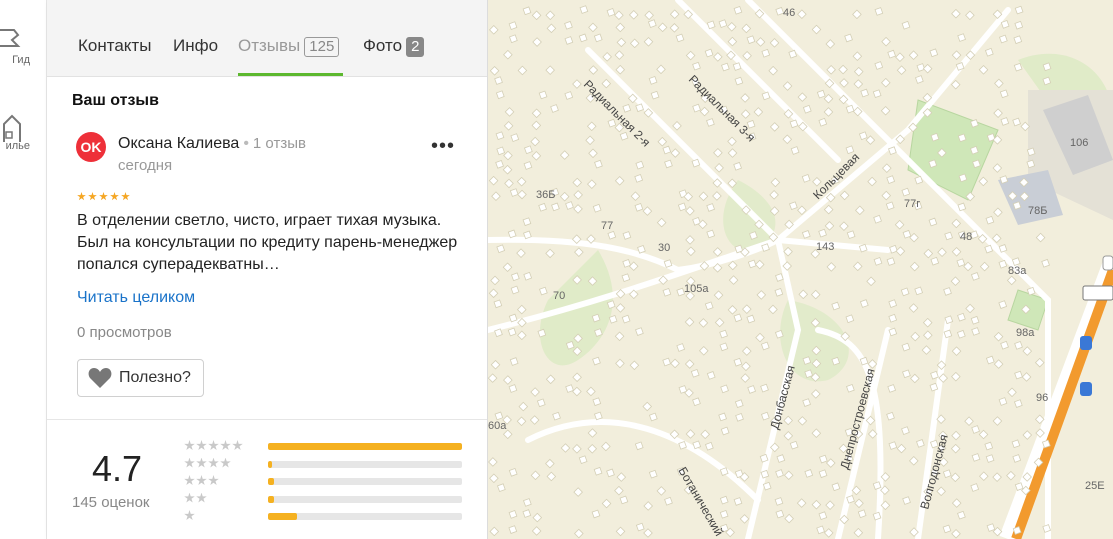 This screenshot has width=1113, height=539. I want to click on rail-item-housing: илье, so click(23, 132).